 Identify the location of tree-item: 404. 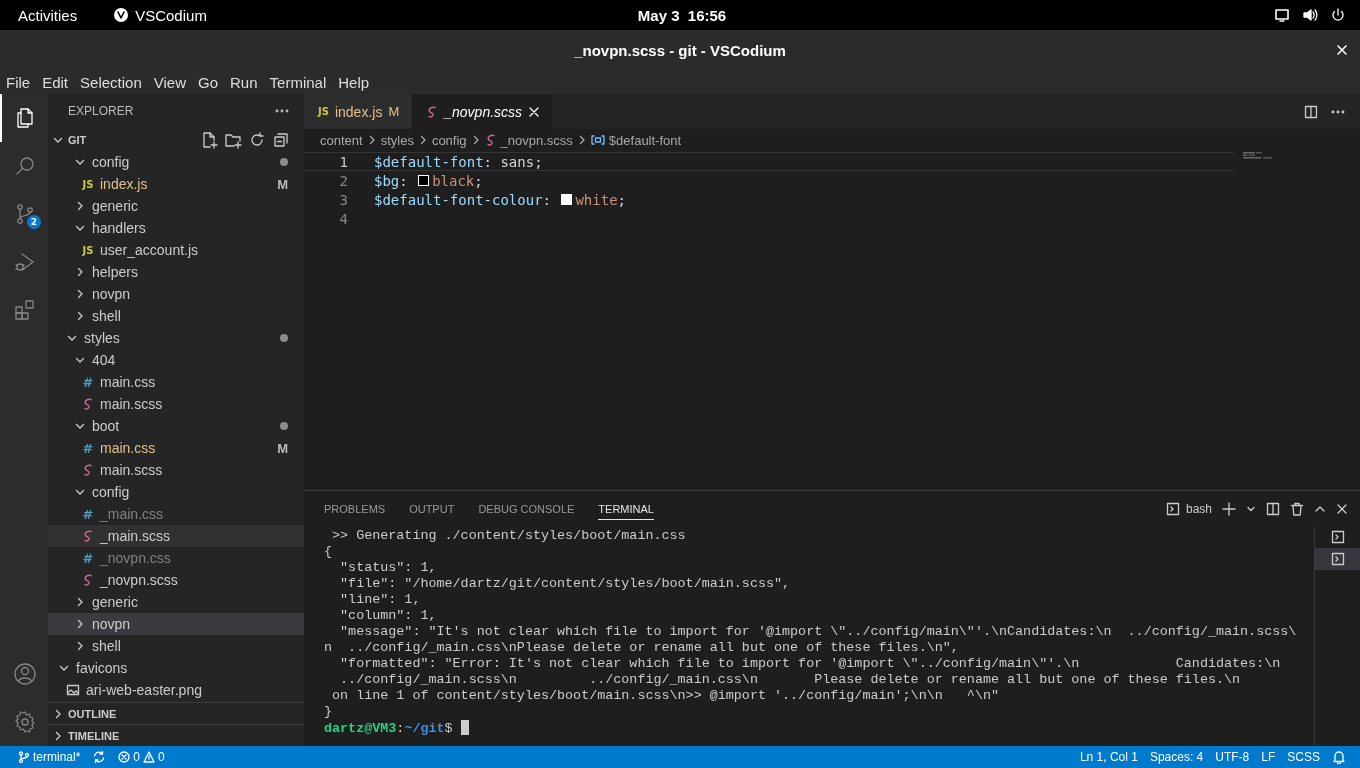
(176, 360).